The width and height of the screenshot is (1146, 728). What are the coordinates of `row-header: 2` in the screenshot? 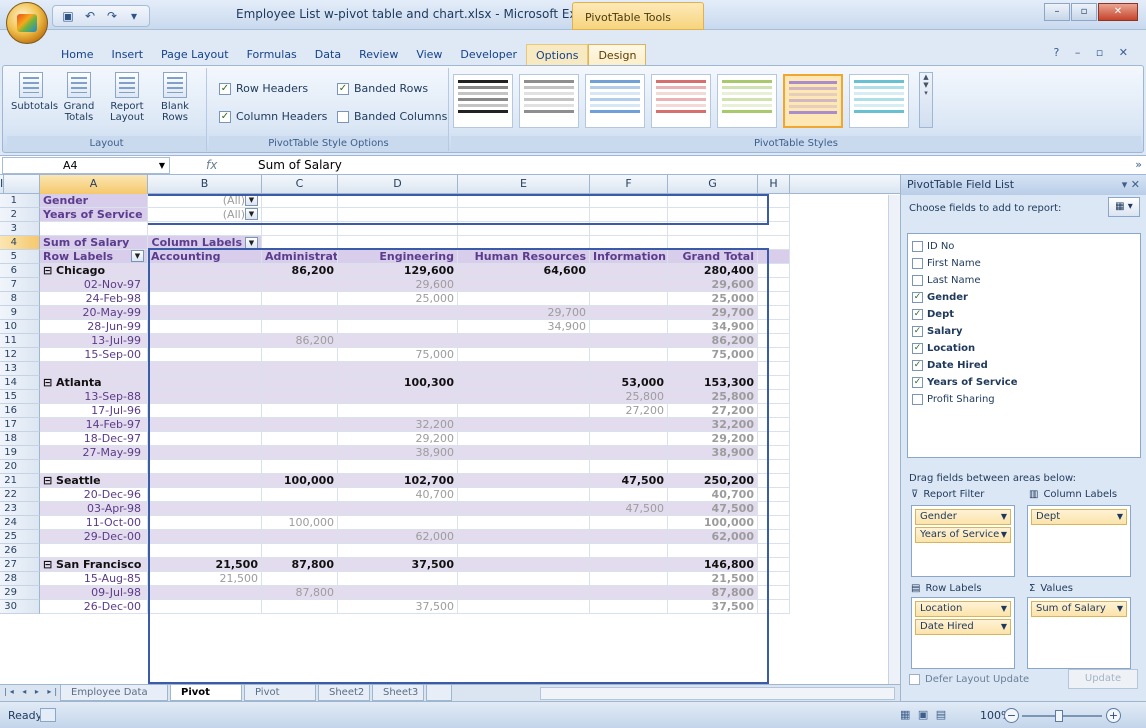 It's located at (20, 215).